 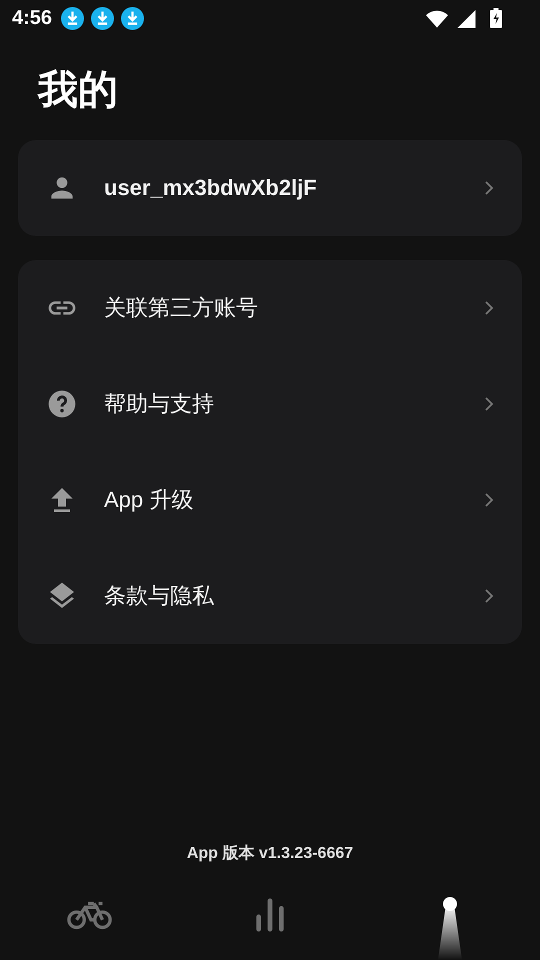 What do you see at coordinates (149, 500) in the screenshot?
I see `menu-label: App 升级` at bounding box center [149, 500].